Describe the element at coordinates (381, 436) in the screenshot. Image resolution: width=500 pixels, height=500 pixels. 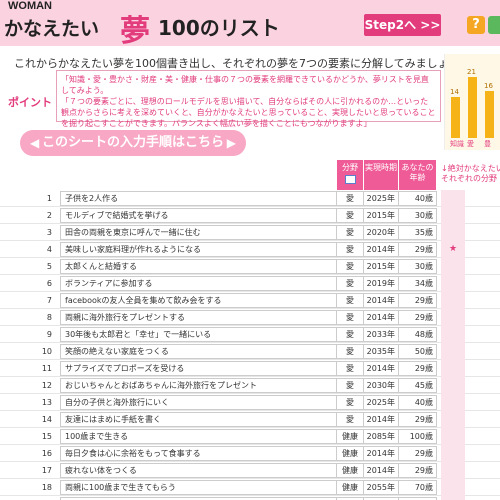
I see `year-cell: 2085年` at that location.